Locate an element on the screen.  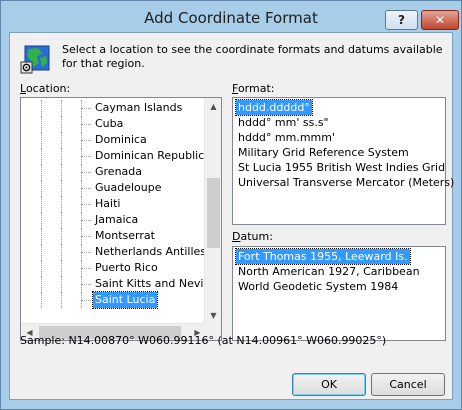
vertical-scroll-thumb is located at coordinates (213, 213).